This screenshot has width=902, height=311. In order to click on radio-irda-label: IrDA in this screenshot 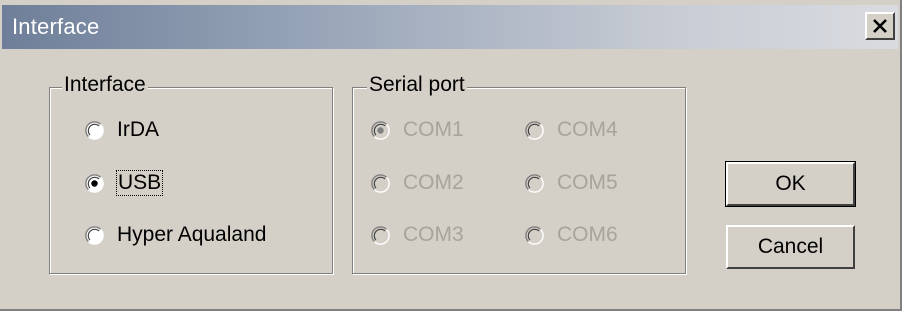, I will do `click(138, 129)`.